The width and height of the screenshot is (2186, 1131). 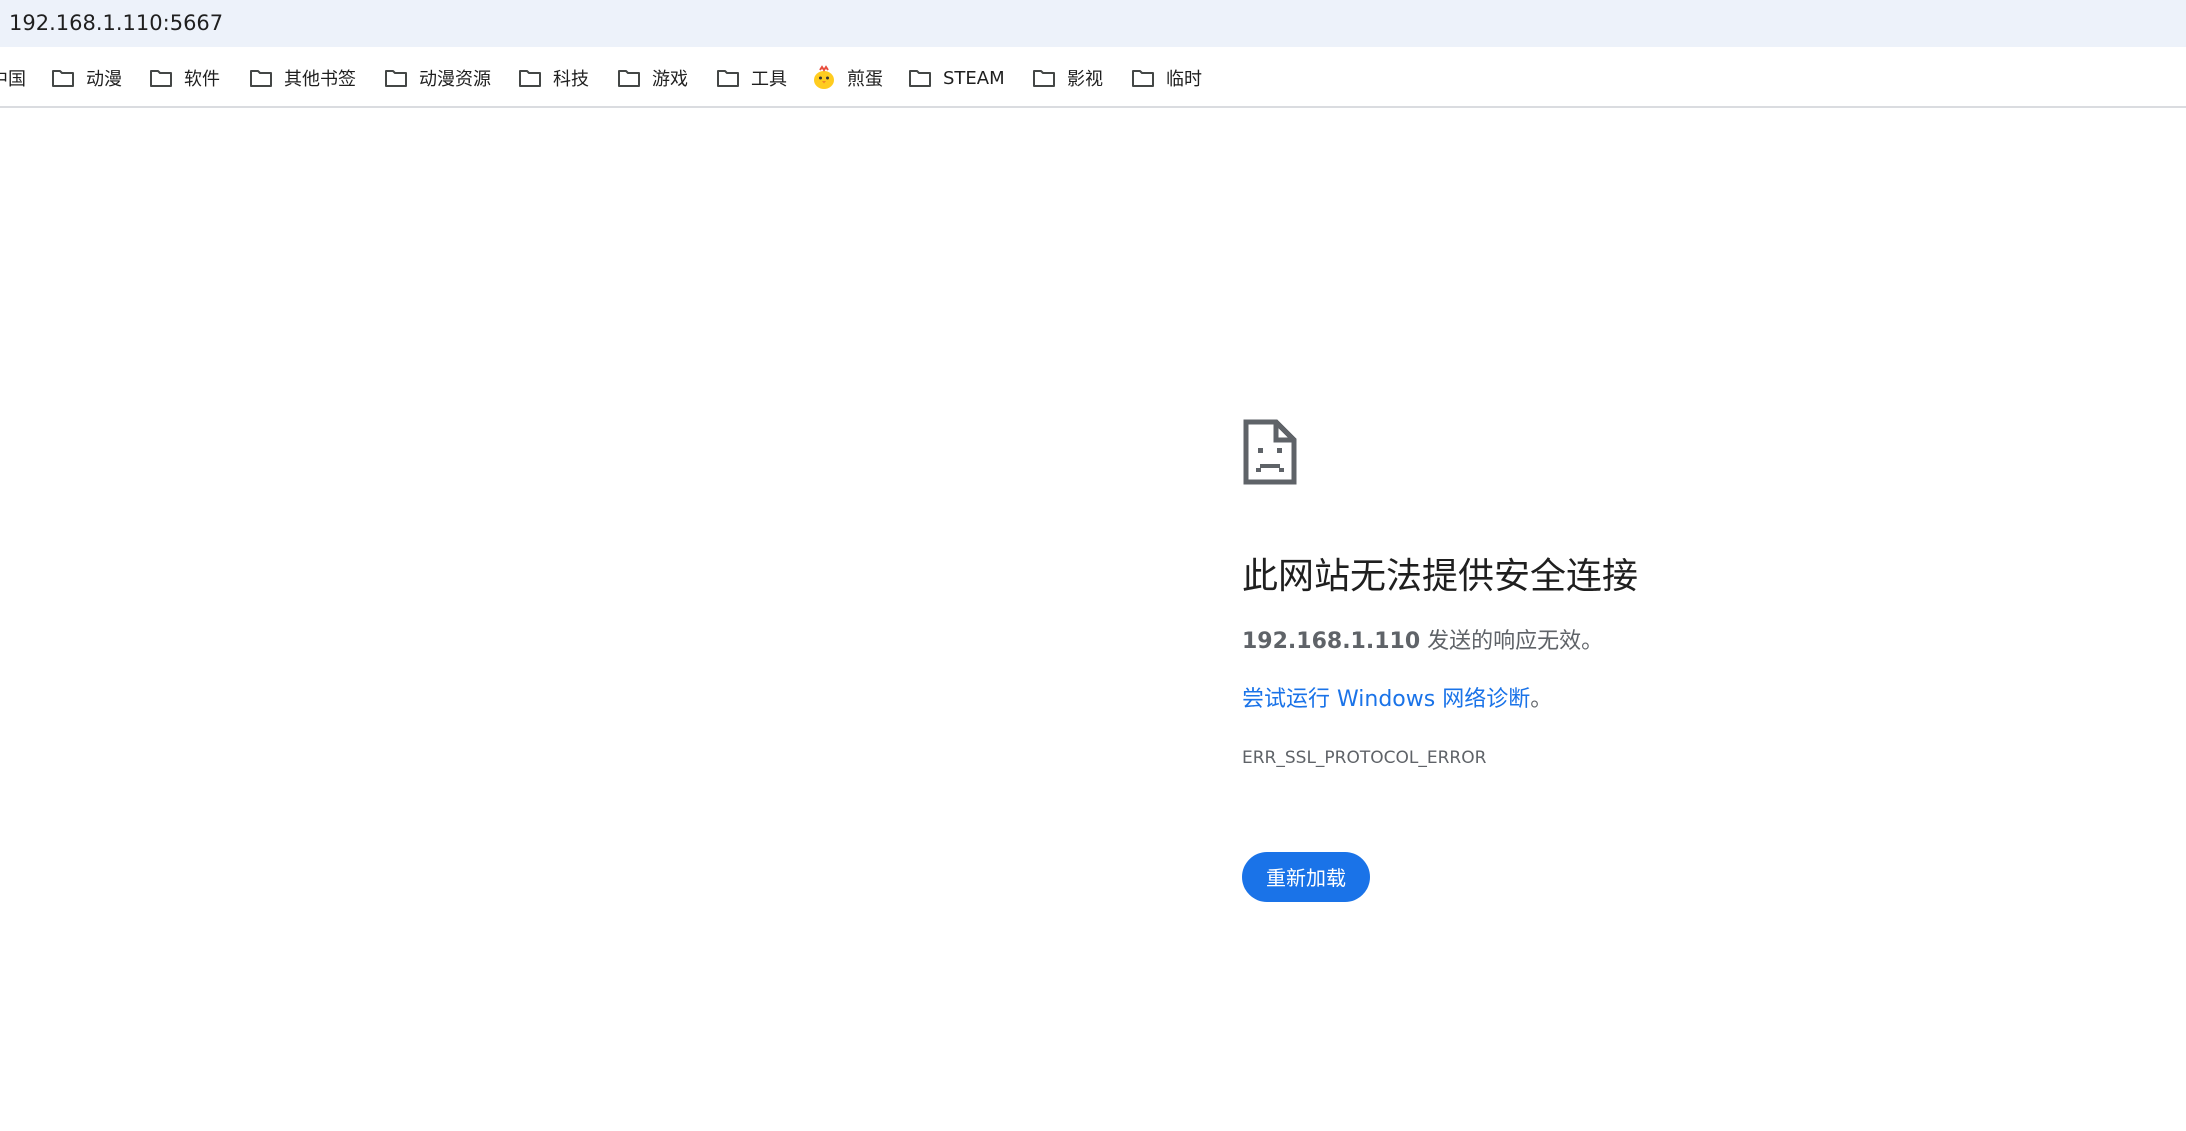 I want to click on bookmark-folder-software: 软件, so click(x=184, y=78).